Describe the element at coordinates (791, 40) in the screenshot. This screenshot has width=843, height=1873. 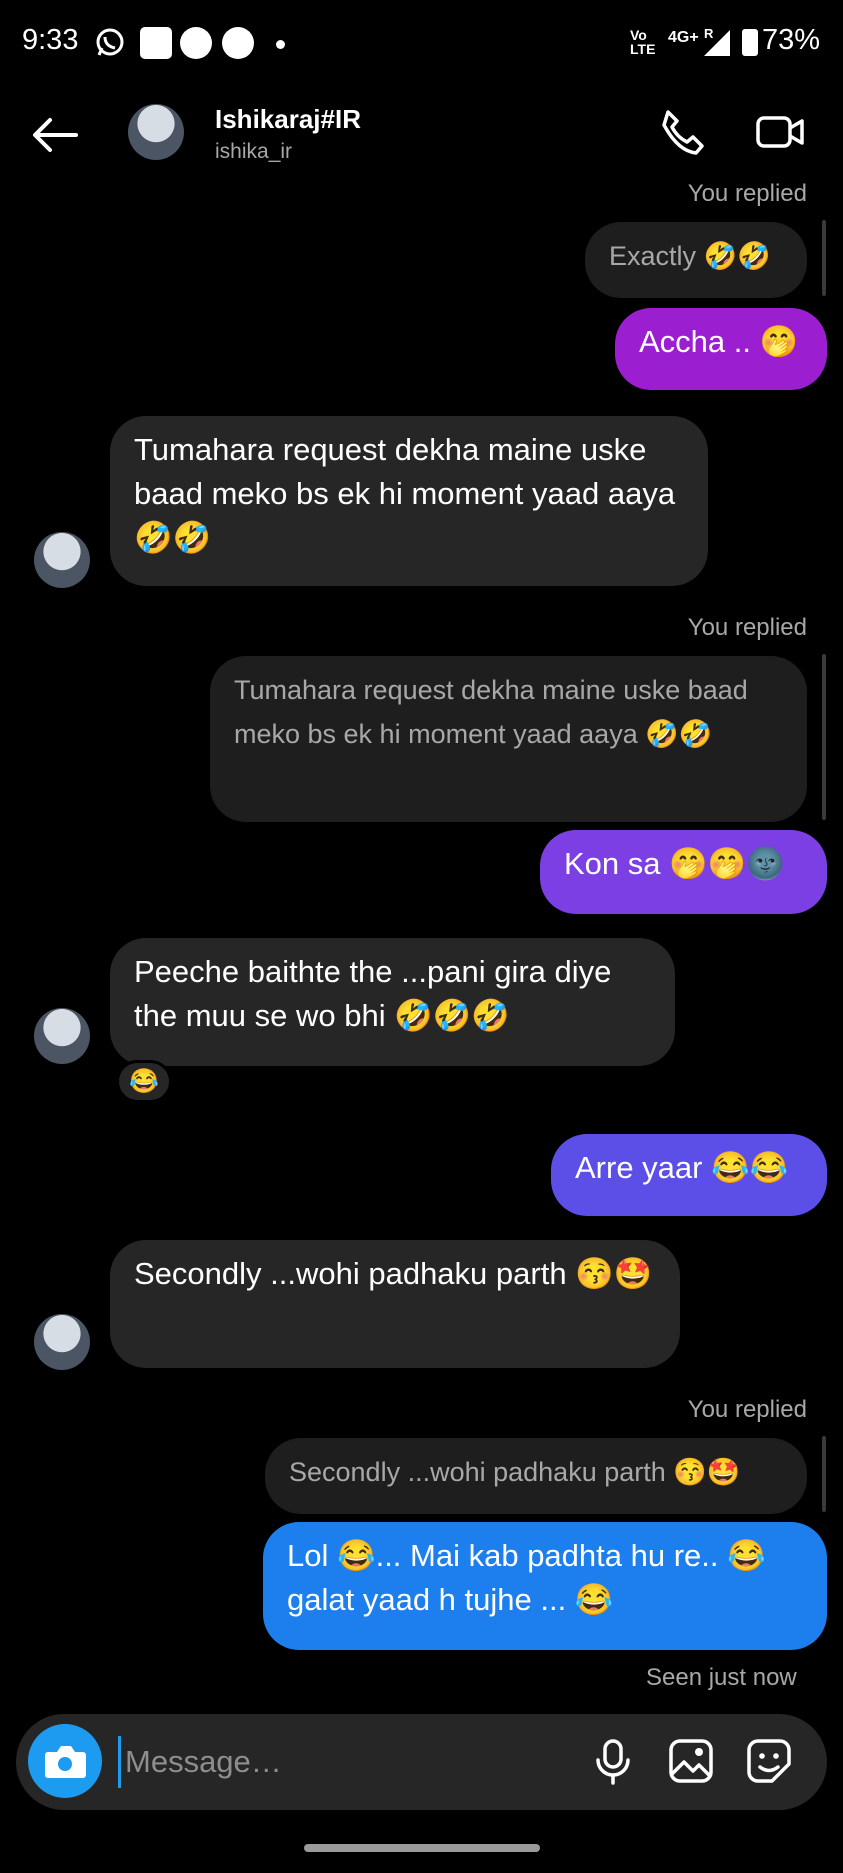
I see `battery-level: 73%` at that location.